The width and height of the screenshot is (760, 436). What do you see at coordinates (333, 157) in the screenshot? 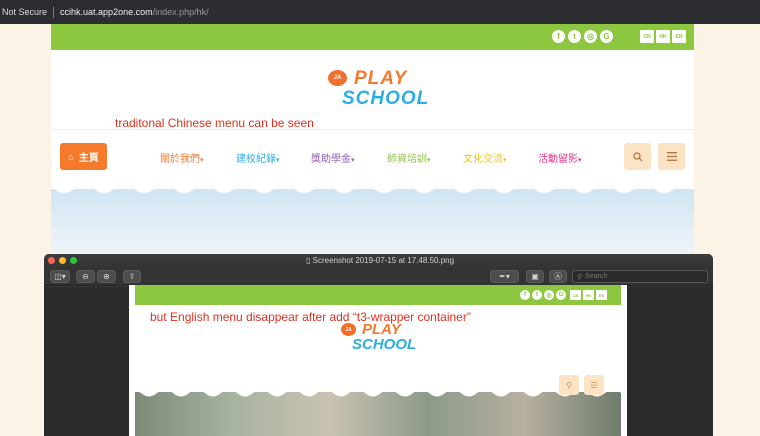
I see `menu-item-scholarships: 獎助學金▾` at bounding box center [333, 157].